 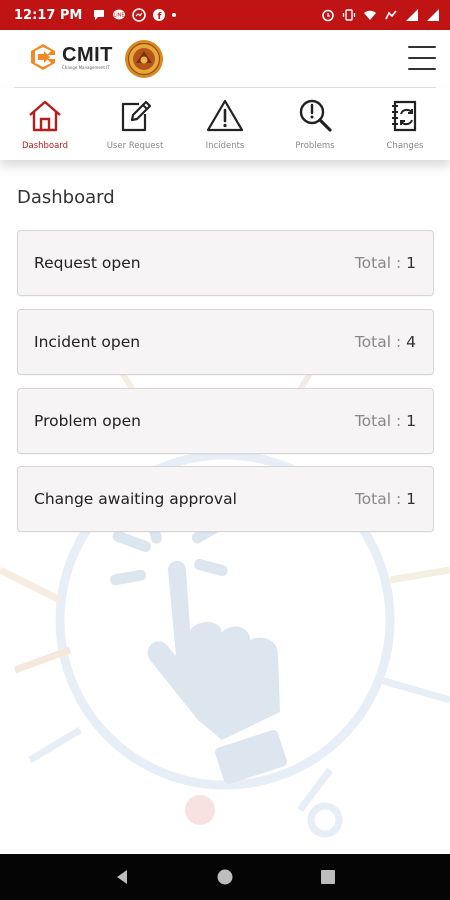 What do you see at coordinates (87, 421) in the screenshot?
I see `card-title: Problem open` at bounding box center [87, 421].